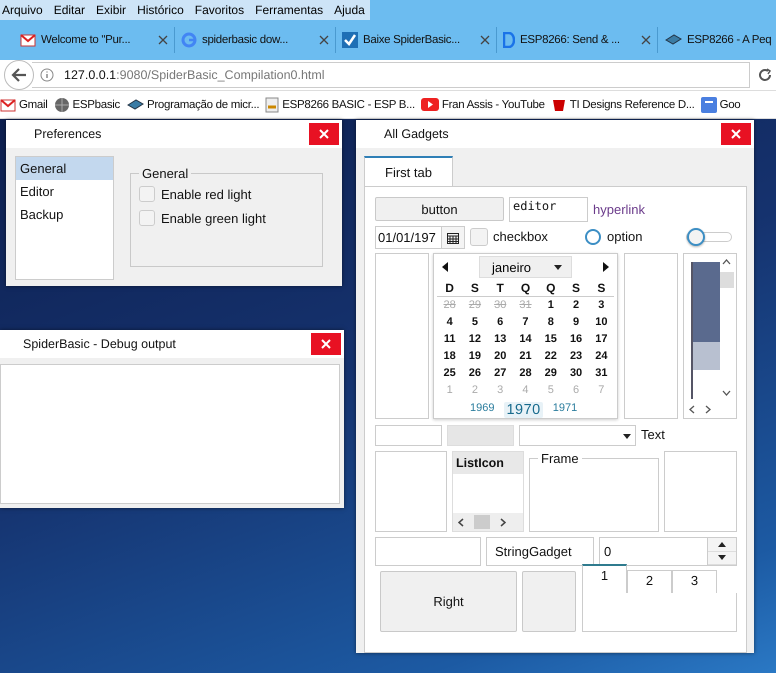 This screenshot has height=673, width=776. What do you see at coordinates (601, 305) in the screenshot?
I see `calendar-day: 3` at bounding box center [601, 305].